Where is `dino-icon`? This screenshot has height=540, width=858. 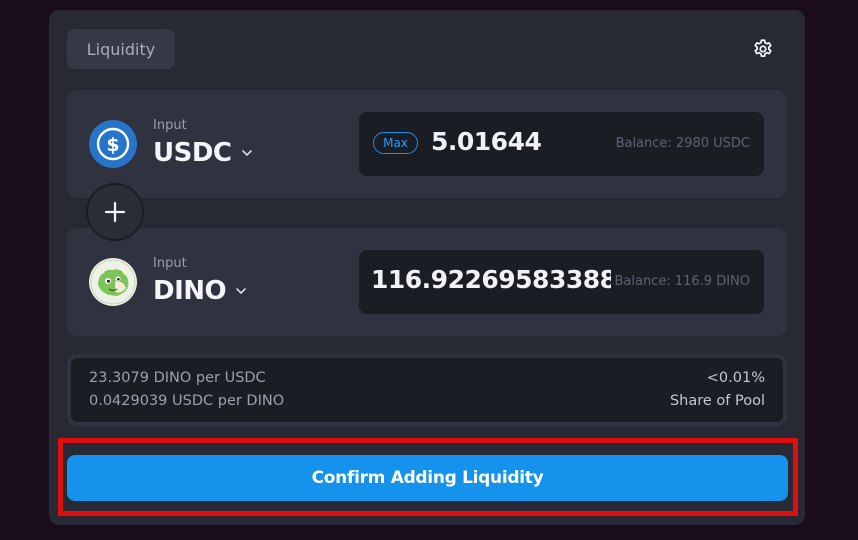 dino-icon is located at coordinates (113, 282).